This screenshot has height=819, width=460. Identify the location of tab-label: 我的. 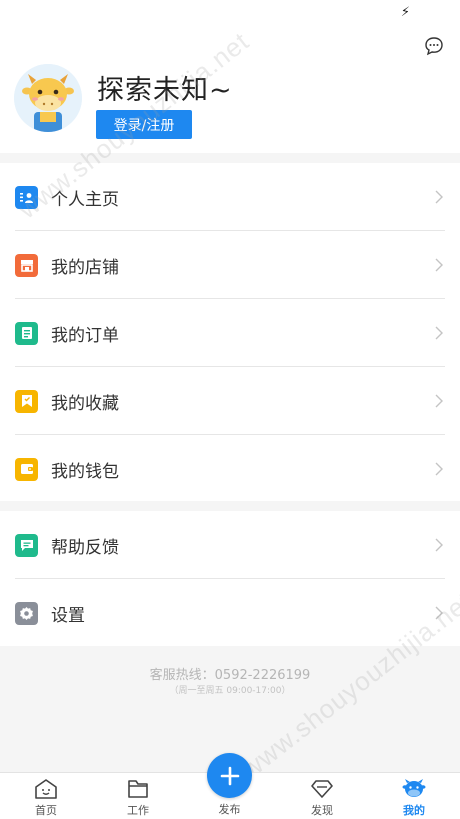
(414, 810).